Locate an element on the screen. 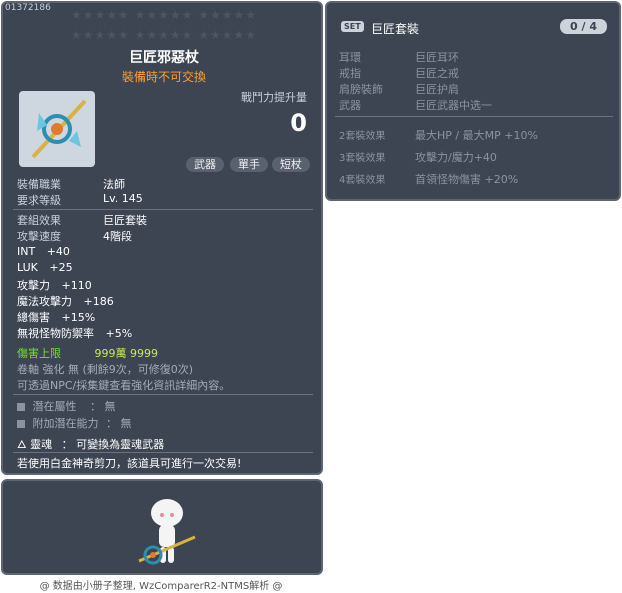  combat-power-value: 0 is located at coordinates (298, 123).